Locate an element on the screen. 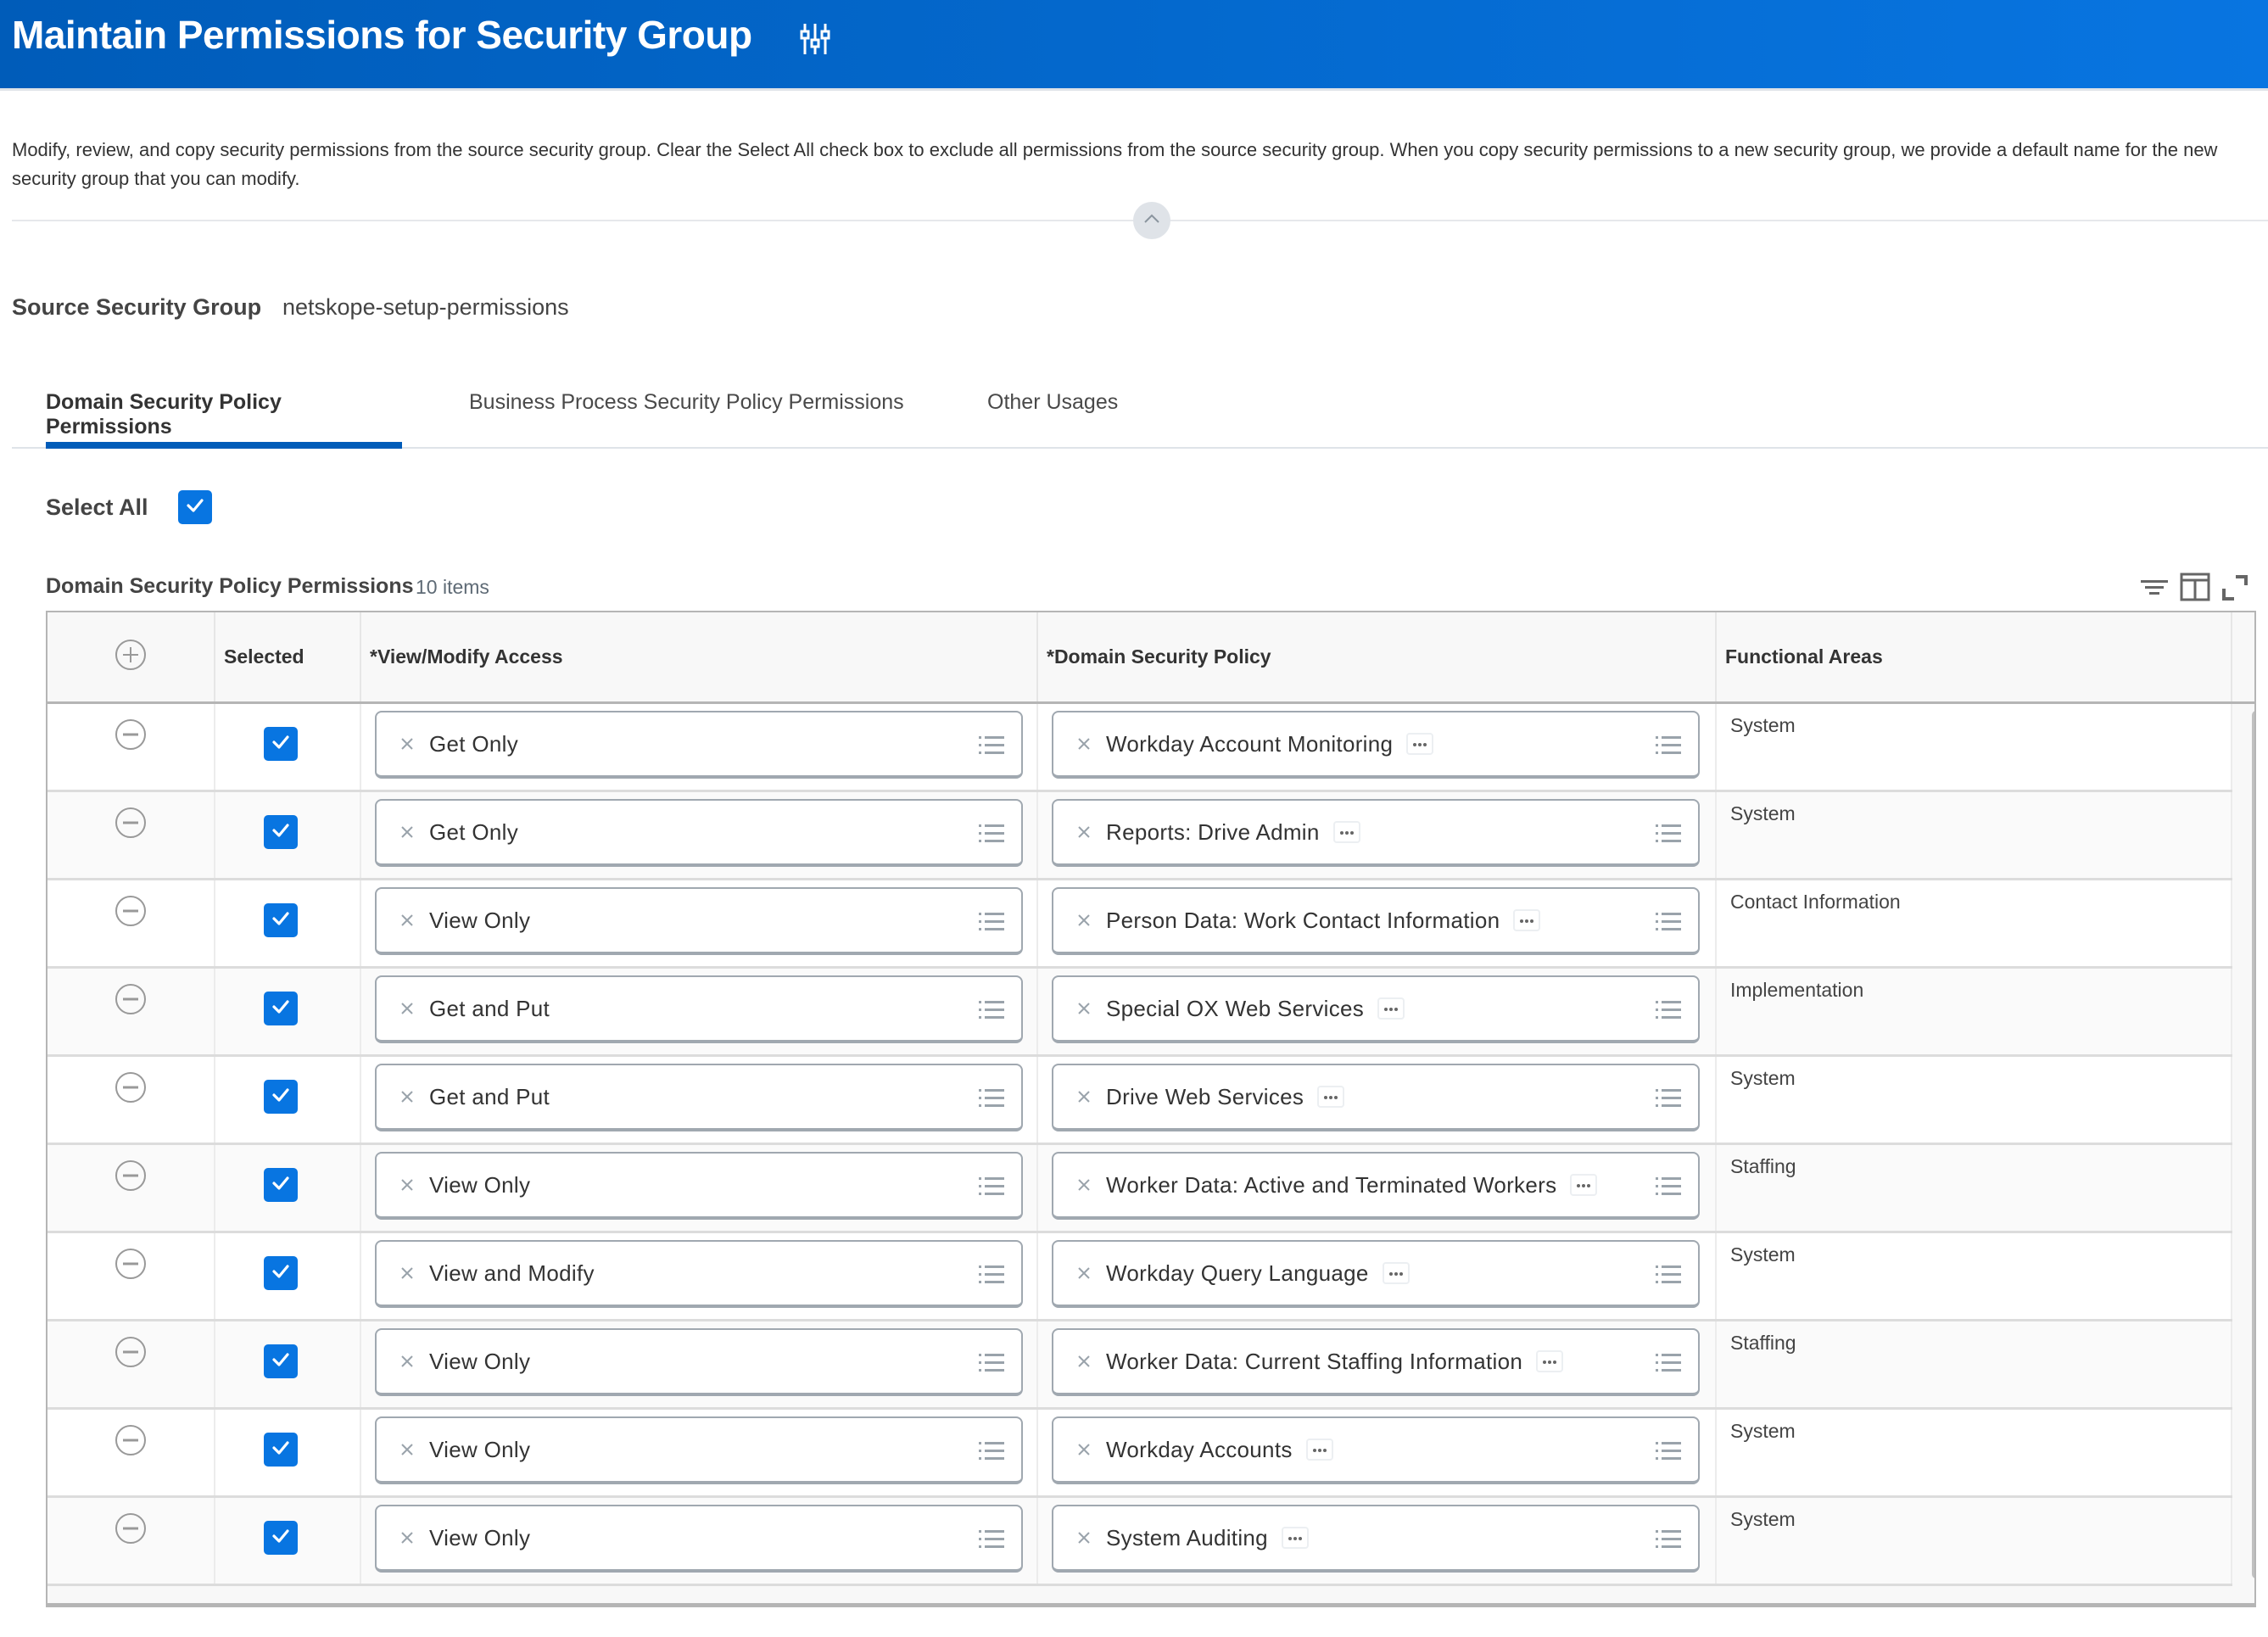 This screenshot has height=1637, width=2268. policy-prompt-field: Workday Account Monitoring is located at coordinates (1376, 745).